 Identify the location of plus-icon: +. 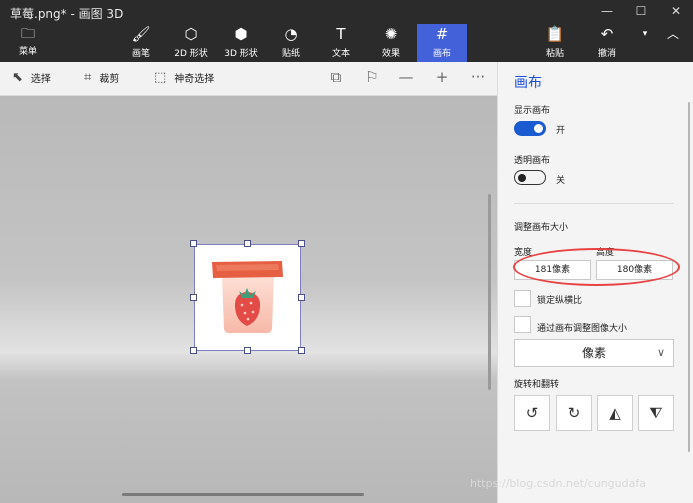
(442, 77).